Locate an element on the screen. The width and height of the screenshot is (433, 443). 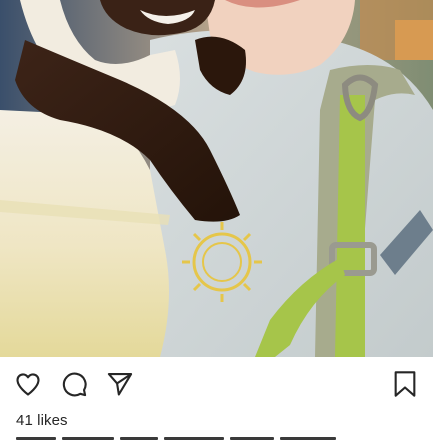
comment-icon is located at coordinates (74, 384).